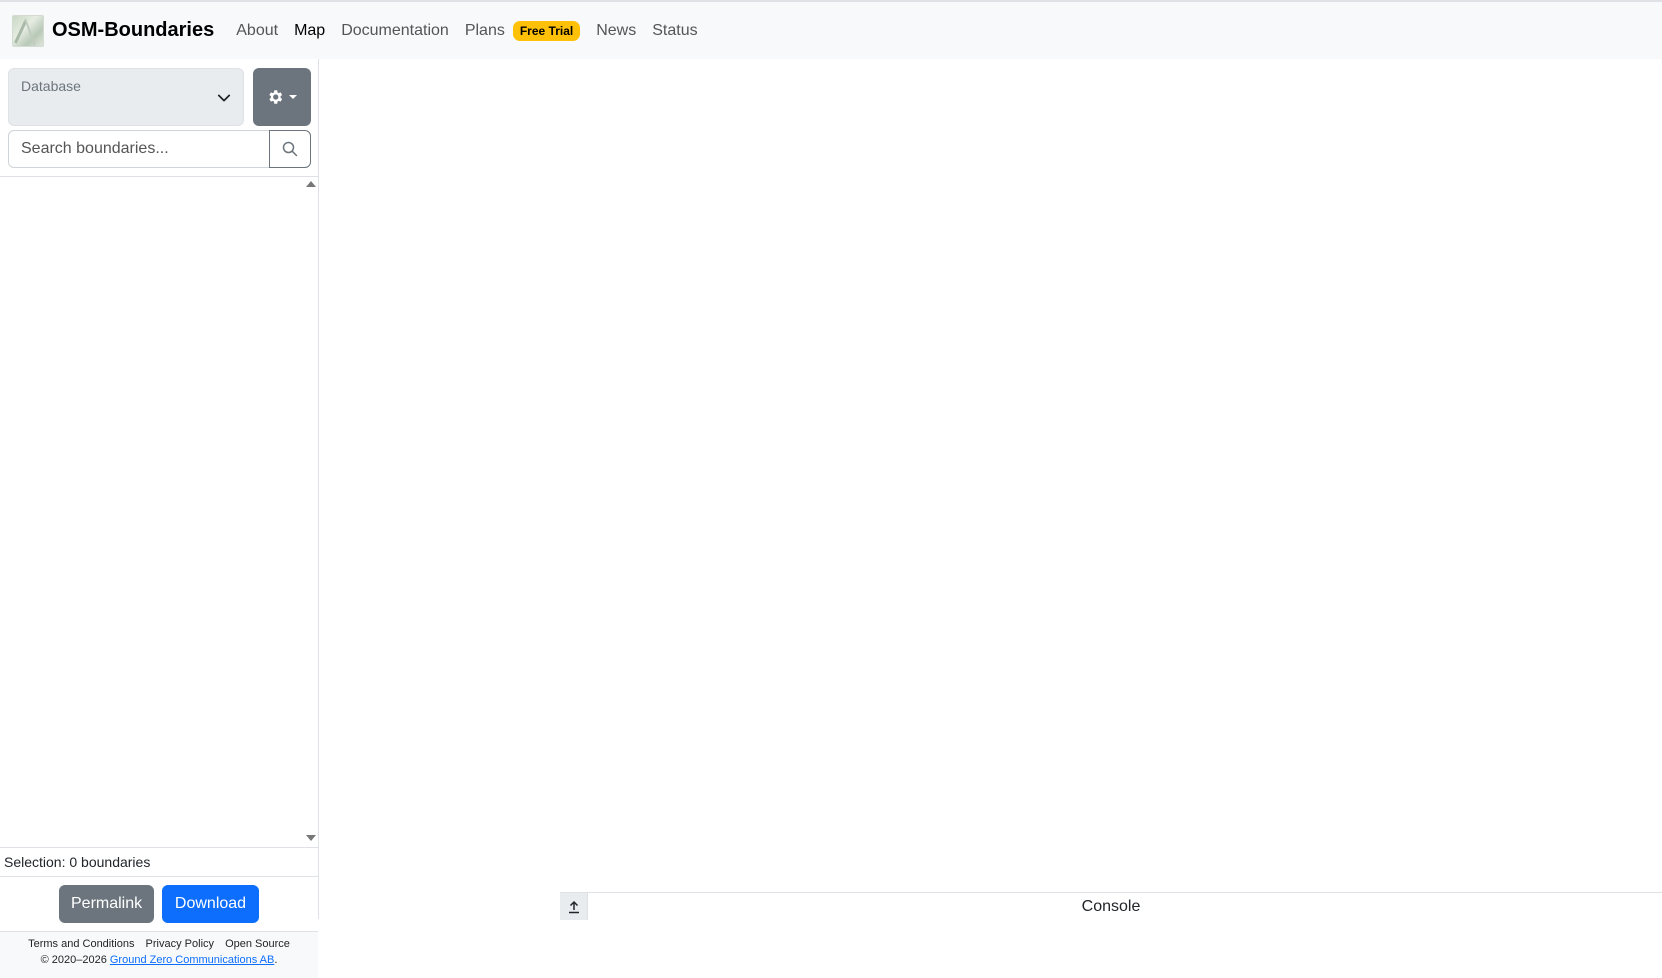 This screenshot has width=1662, height=978. I want to click on console-label: Console, so click(1111, 907).